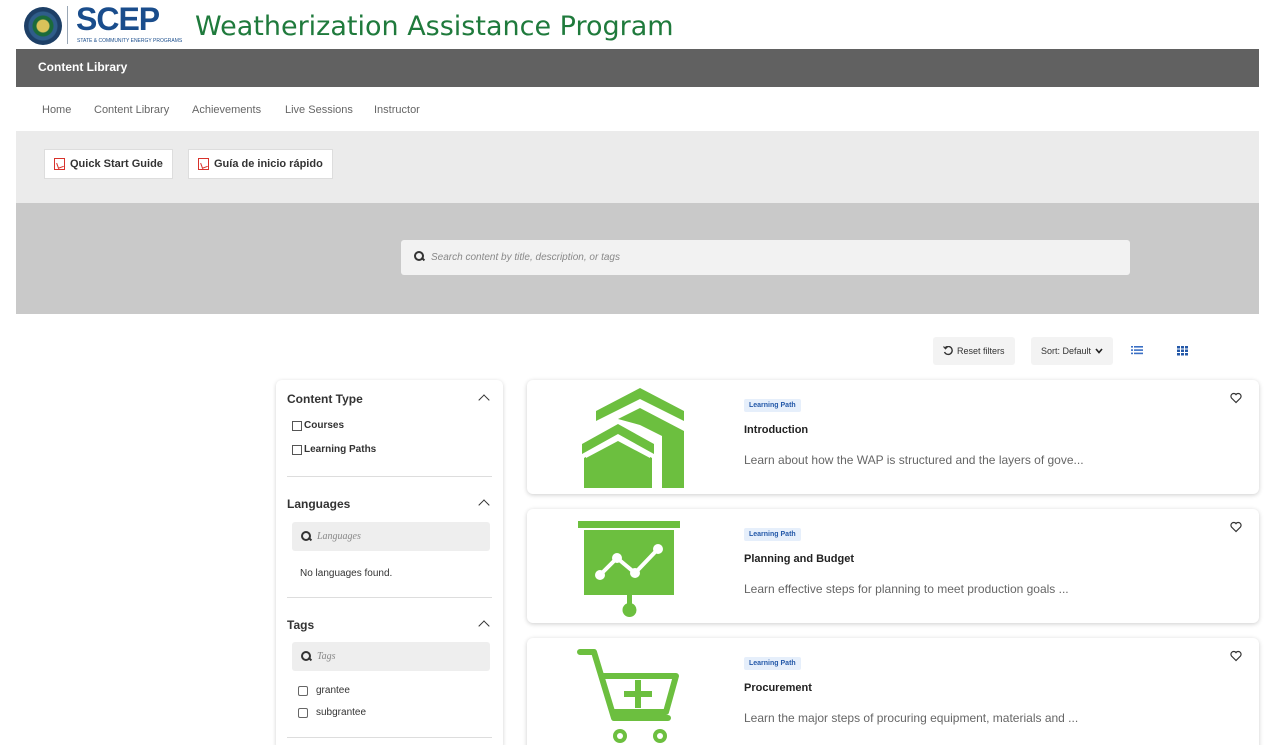 The image size is (1271, 745). Describe the element at coordinates (301, 625) in the screenshot. I see `tags-heading: Tags` at that location.